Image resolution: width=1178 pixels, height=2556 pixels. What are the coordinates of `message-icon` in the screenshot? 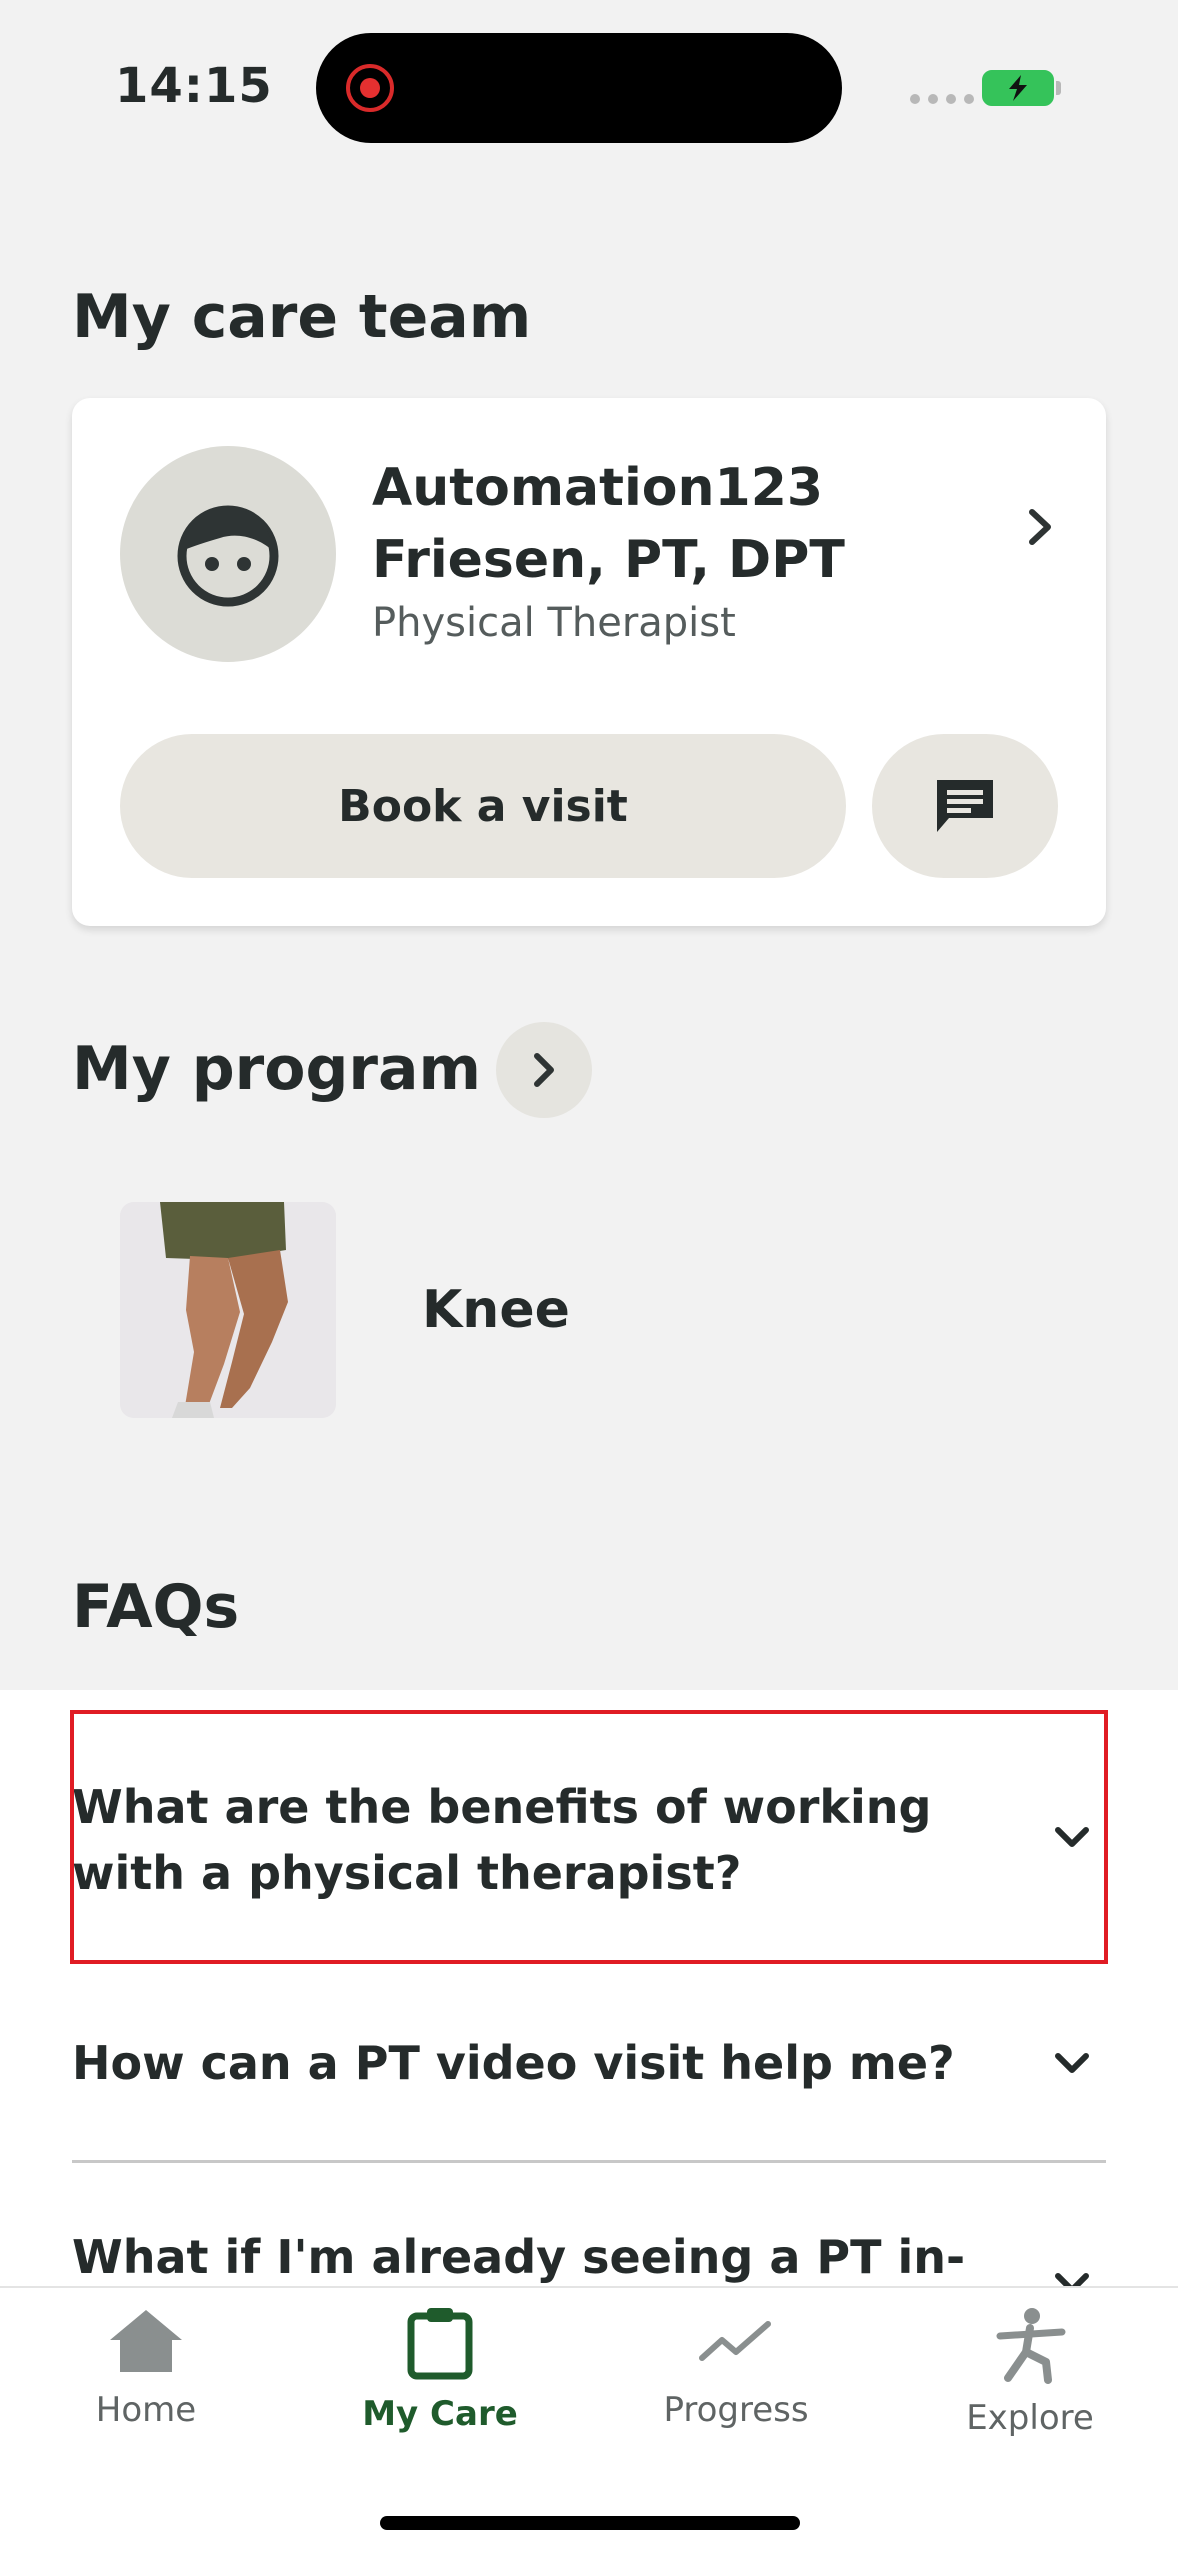 It's located at (965, 806).